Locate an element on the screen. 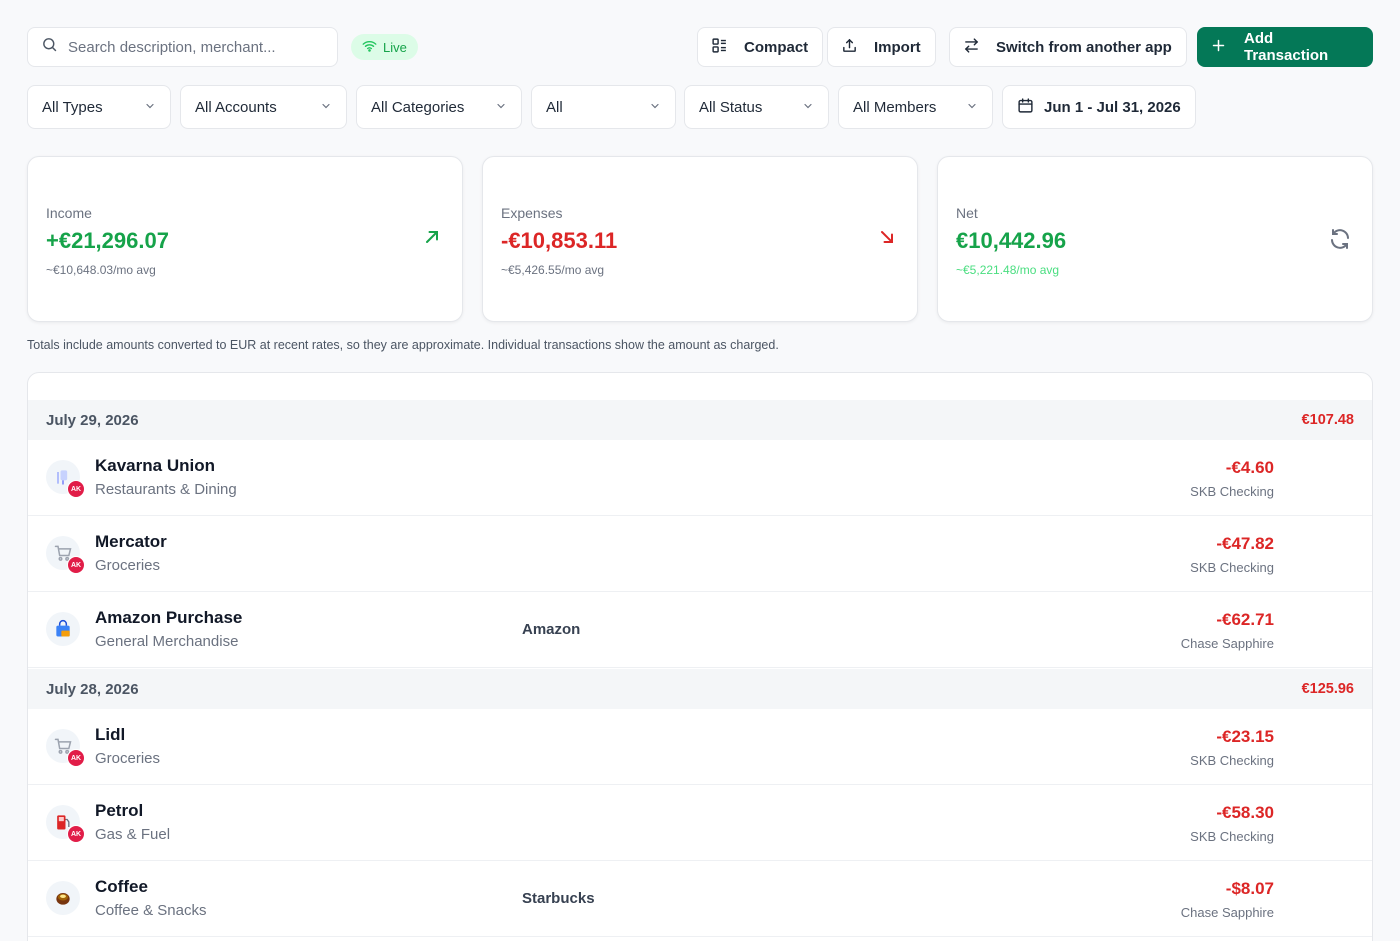  transaction-name: Coffee is located at coordinates (121, 886).